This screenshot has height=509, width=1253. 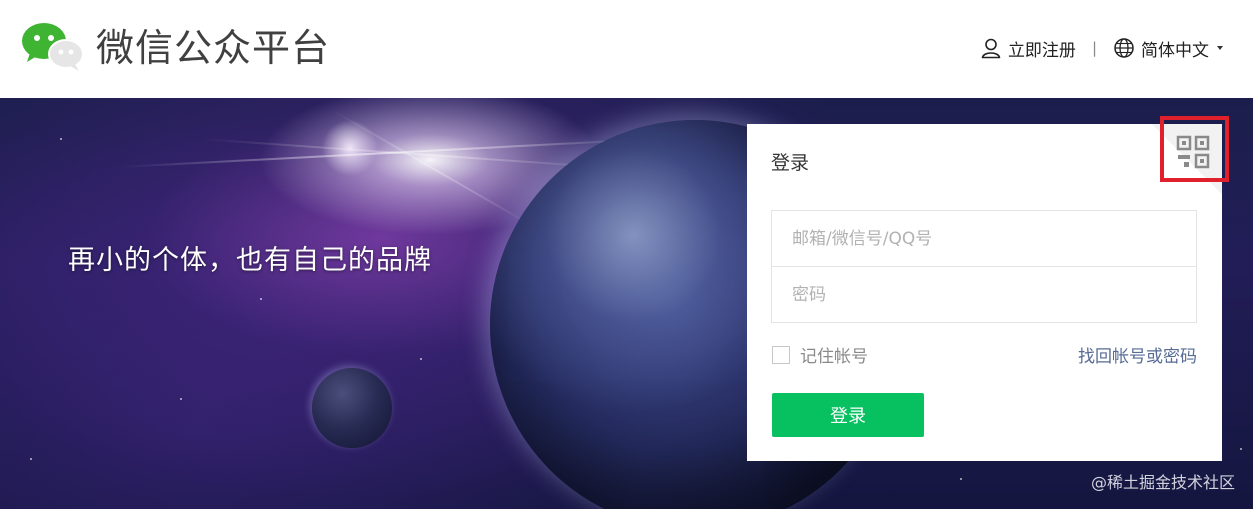 What do you see at coordinates (1137, 354) in the screenshot?
I see `forgot-account-link: 找回帐号或密码` at bounding box center [1137, 354].